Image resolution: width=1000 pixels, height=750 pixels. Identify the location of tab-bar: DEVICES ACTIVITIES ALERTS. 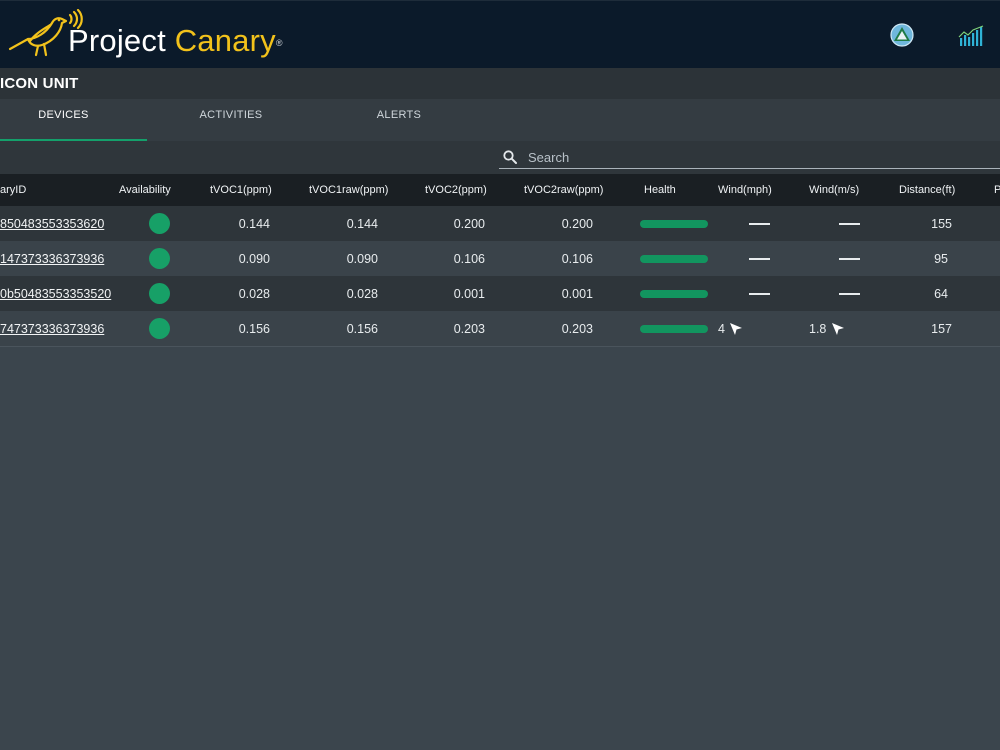
(500, 120).